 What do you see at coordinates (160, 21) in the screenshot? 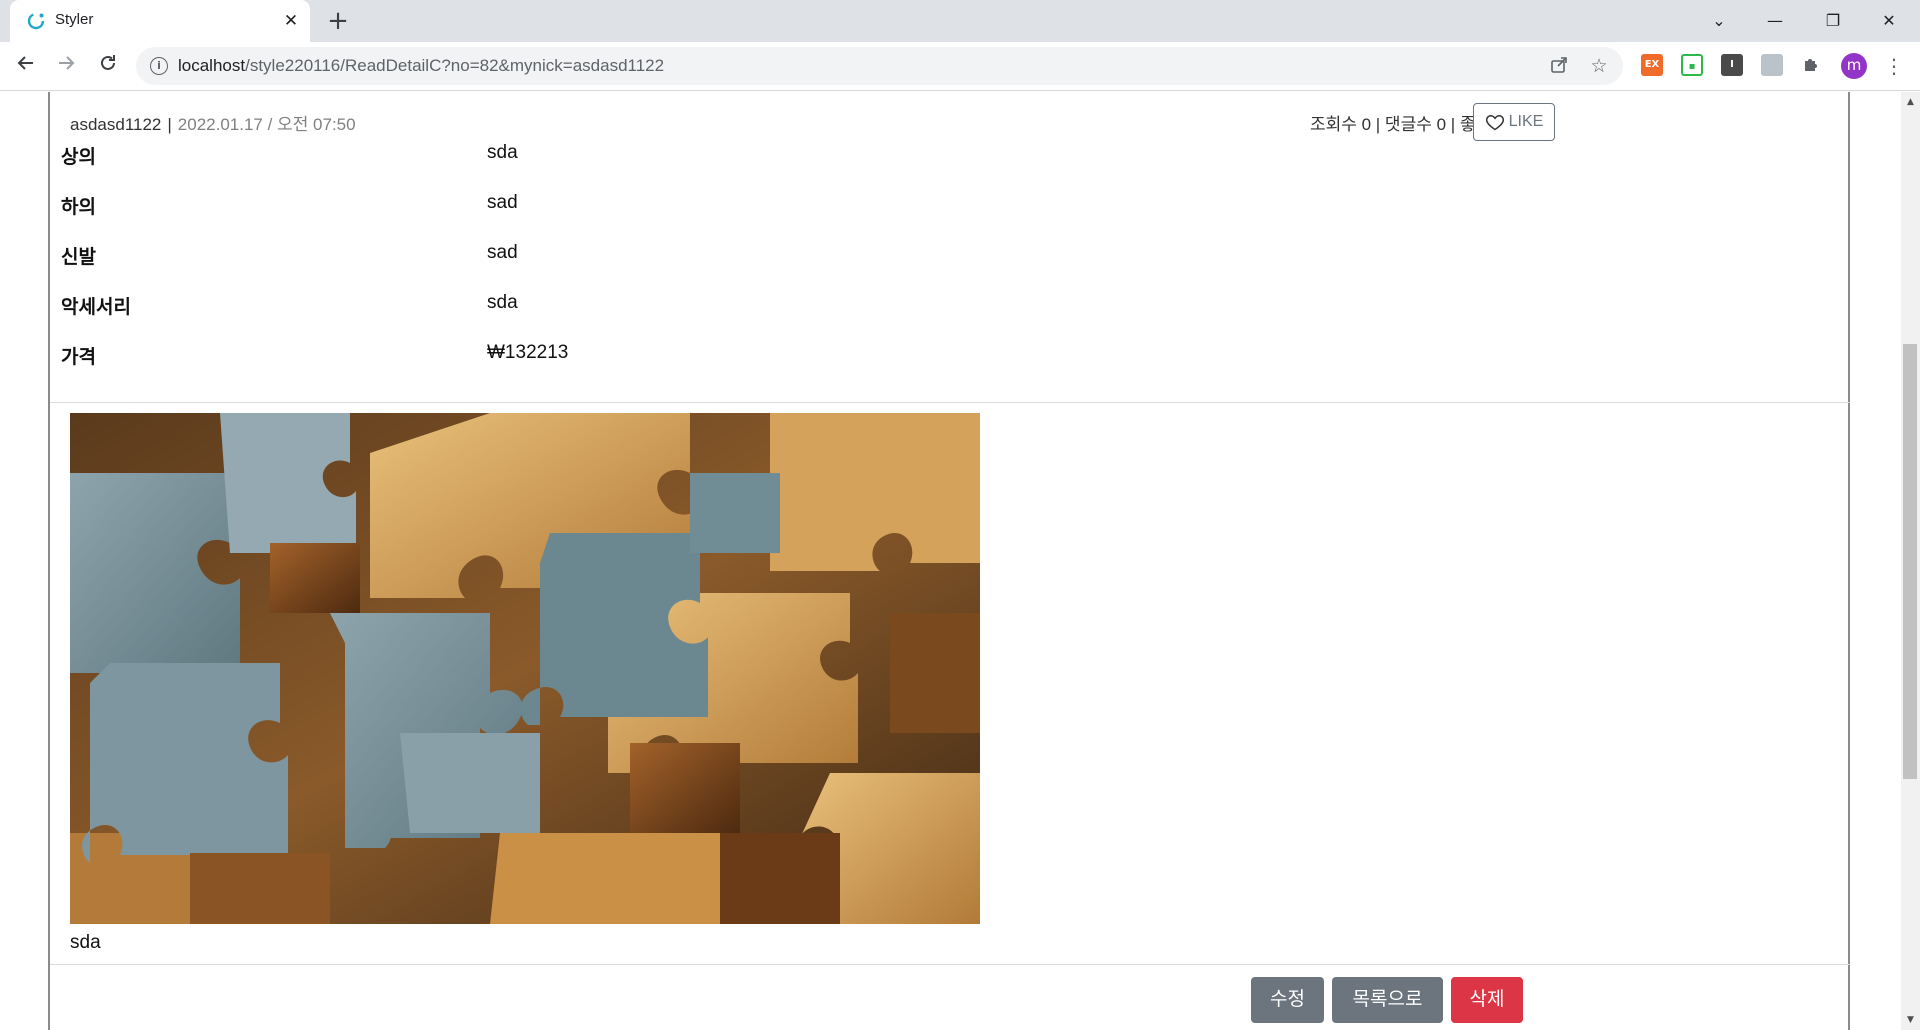
I see `browser-tab: Styler ✕` at bounding box center [160, 21].